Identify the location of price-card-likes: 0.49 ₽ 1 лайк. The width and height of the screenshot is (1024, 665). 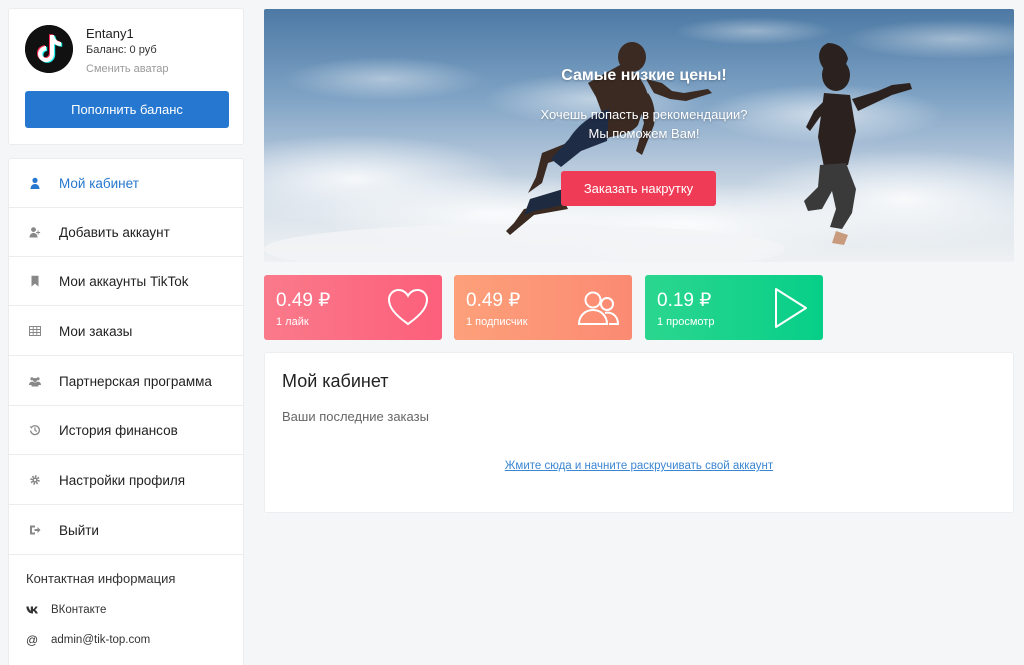
(353, 307).